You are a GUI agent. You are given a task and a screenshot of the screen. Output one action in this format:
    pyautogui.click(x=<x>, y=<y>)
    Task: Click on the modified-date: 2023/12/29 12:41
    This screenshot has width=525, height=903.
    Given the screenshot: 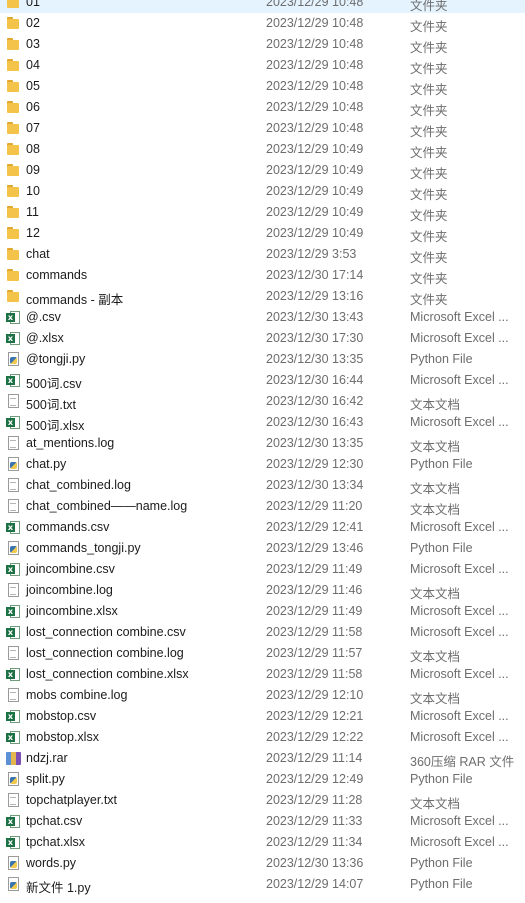 What is the action you would take?
    pyautogui.click(x=315, y=527)
    